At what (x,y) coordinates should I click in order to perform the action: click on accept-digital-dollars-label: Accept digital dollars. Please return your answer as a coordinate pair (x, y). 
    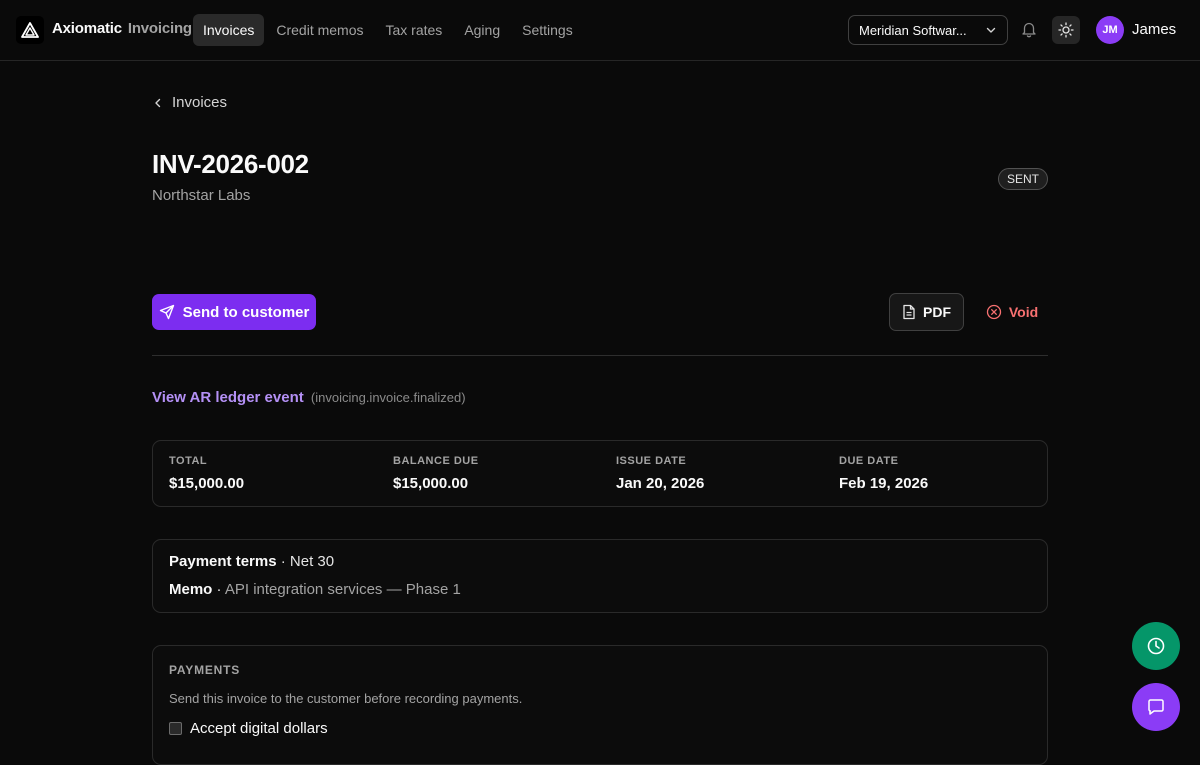
    Looking at the image, I should click on (259, 728).